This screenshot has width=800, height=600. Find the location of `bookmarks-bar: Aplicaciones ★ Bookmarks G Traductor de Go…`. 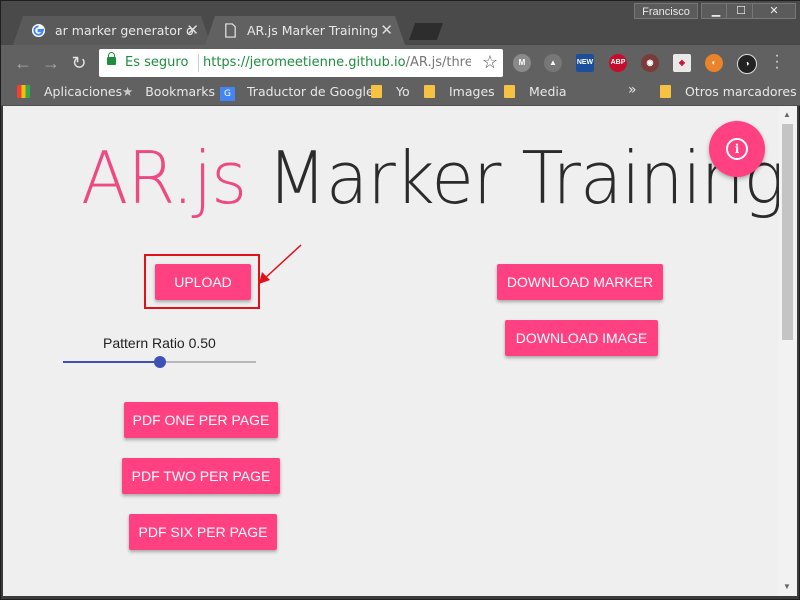

bookmarks-bar: Aplicaciones ★ Bookmarks G Traductor de Go… is located at coordinates (400, 93).